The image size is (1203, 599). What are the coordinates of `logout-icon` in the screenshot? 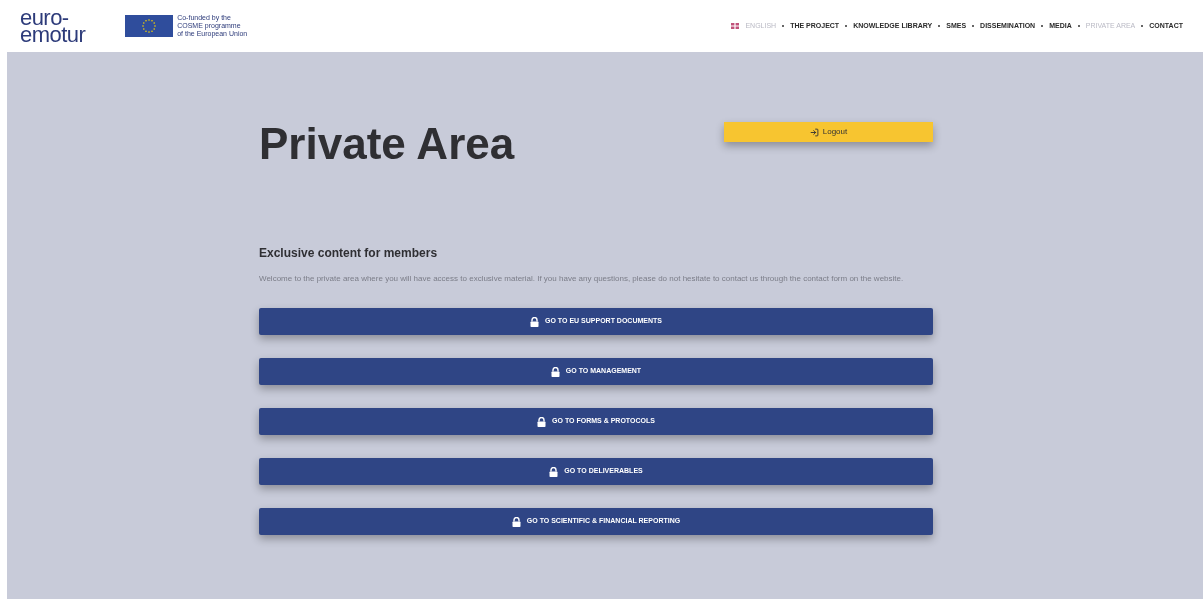 It's located at (814, 132).